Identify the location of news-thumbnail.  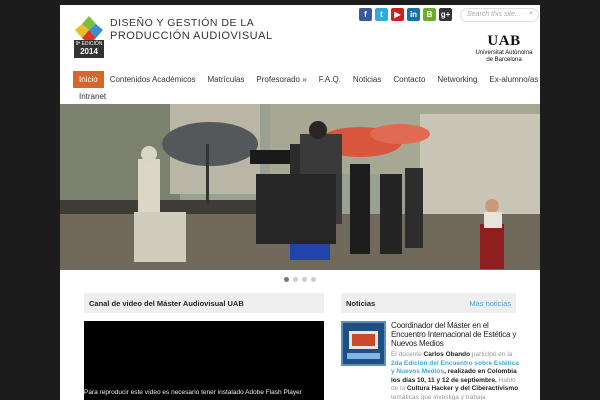
(363, 343).